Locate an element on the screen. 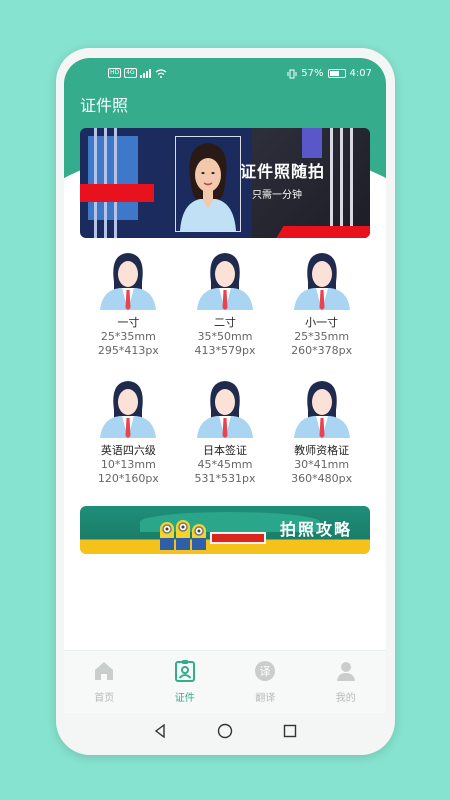 Image resolution: width=450 pixels, height=800 pixels. photo-type-name: 小一寸 is located at coordinates (322, 322).